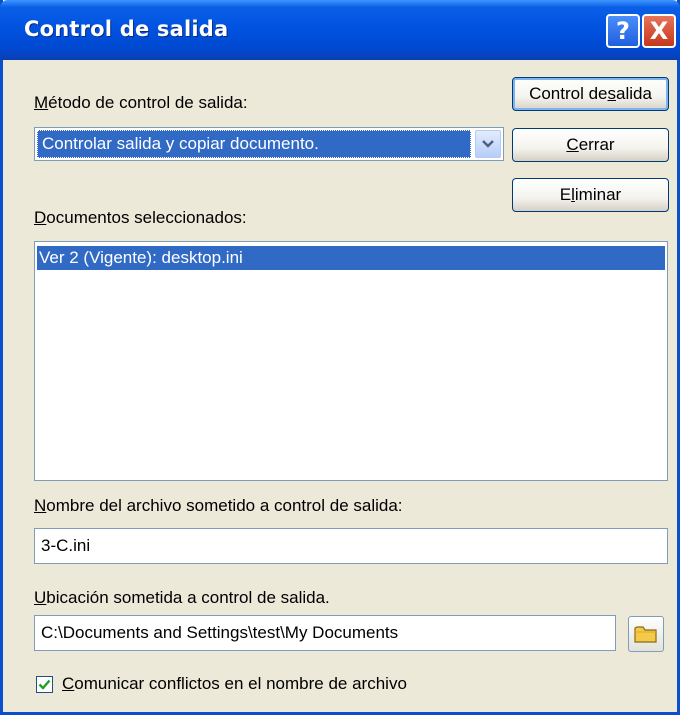 The width and height of the screenshot is (680, 715). What do you see at coordinates (488, 144) in the screenshot?
I see `chevron-down-icon` at bounding box center [488, 144].